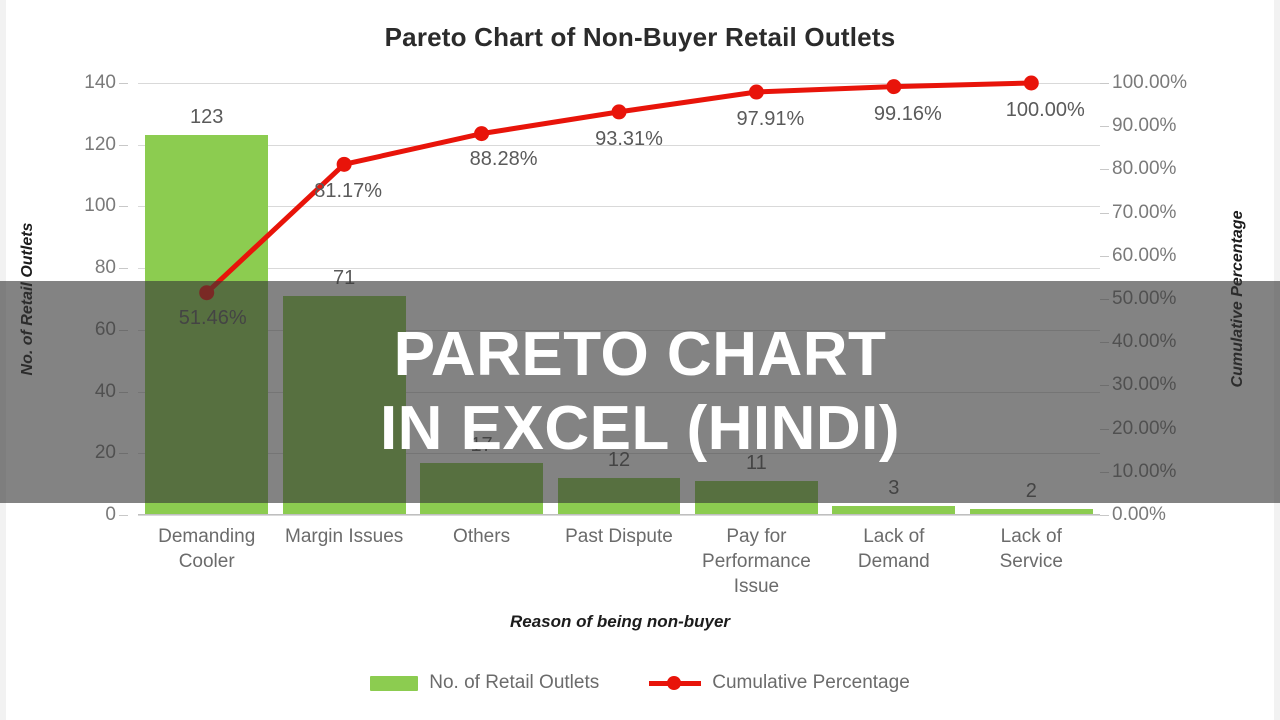  Describe the element at coordinates (100, 144) in the screenshot. I see `y-axis-left-tick: 120` at that location.